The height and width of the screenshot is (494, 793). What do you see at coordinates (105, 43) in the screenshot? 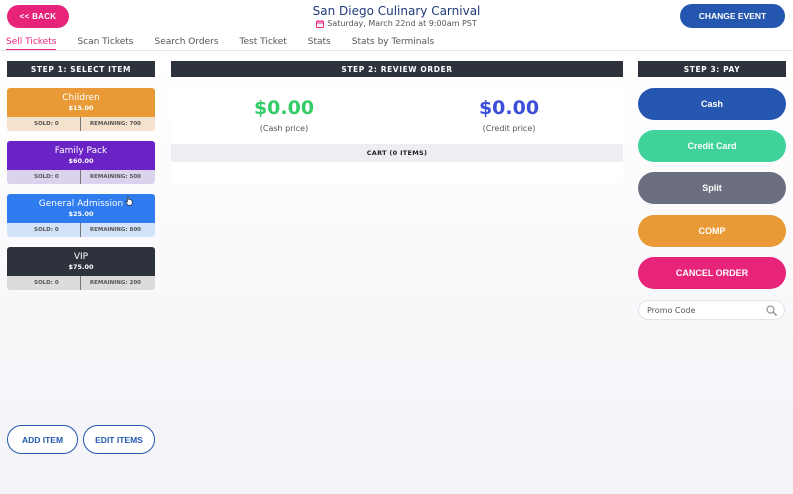
I see `tab-scan-tickets: Scan Tickets` at bounding box center [105, 43].